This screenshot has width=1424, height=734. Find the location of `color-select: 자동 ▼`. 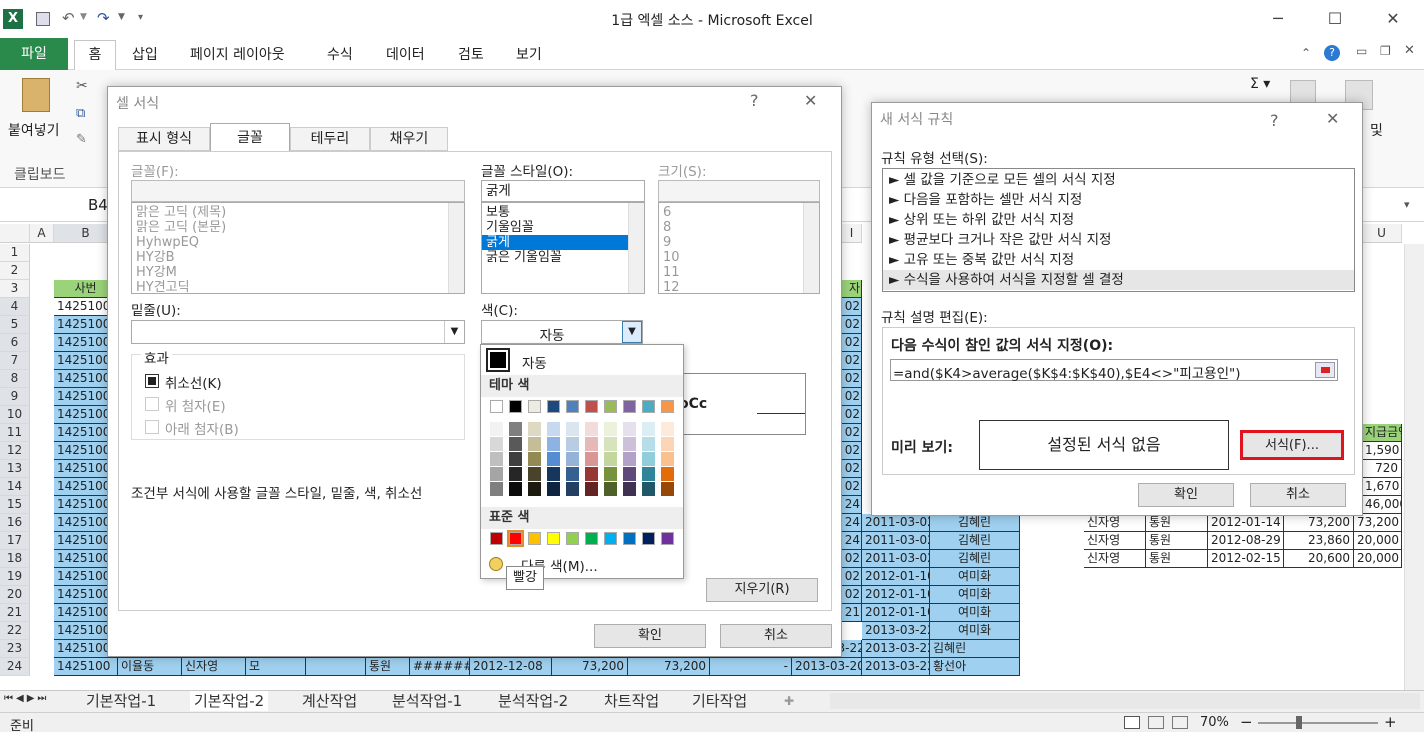

color-select: 자동 ▼ is located at coordinates (562, 332).